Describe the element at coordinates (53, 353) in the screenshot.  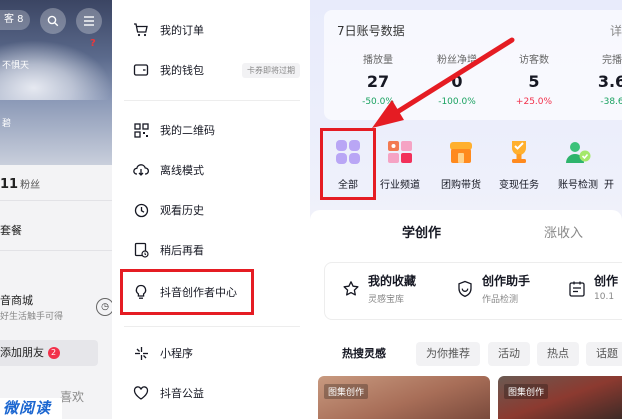
I see `add-friend-badge: 2` at that location.